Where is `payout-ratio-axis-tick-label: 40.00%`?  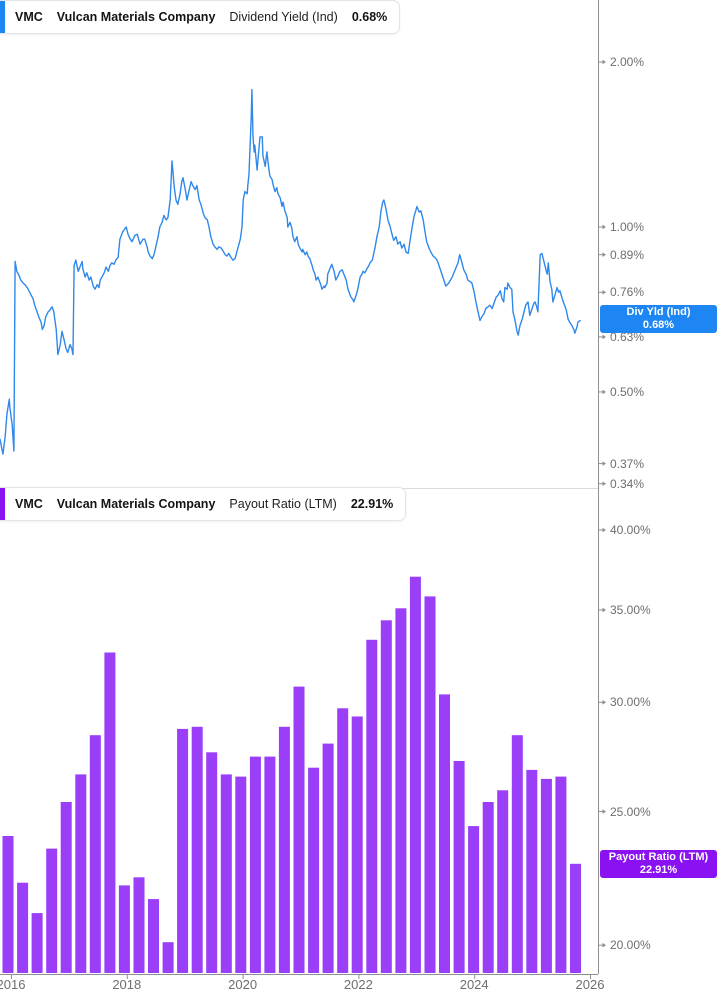
payout-ratio-axis-tick-label: 40.00% is located at coordinates (630, 530).